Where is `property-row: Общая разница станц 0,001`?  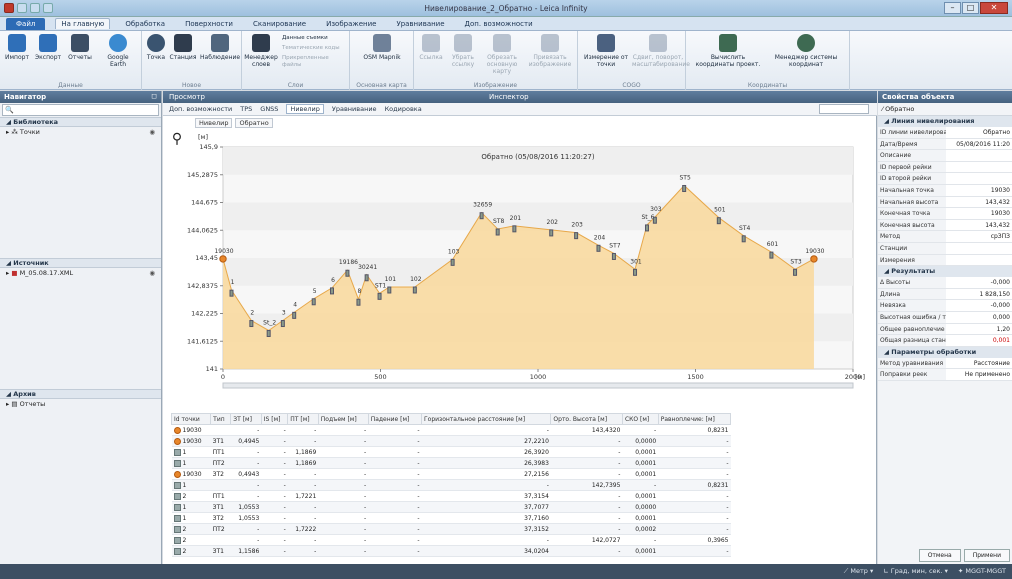 property-row: Общая разница станц 0,001 is located at coordinates (945, 341).